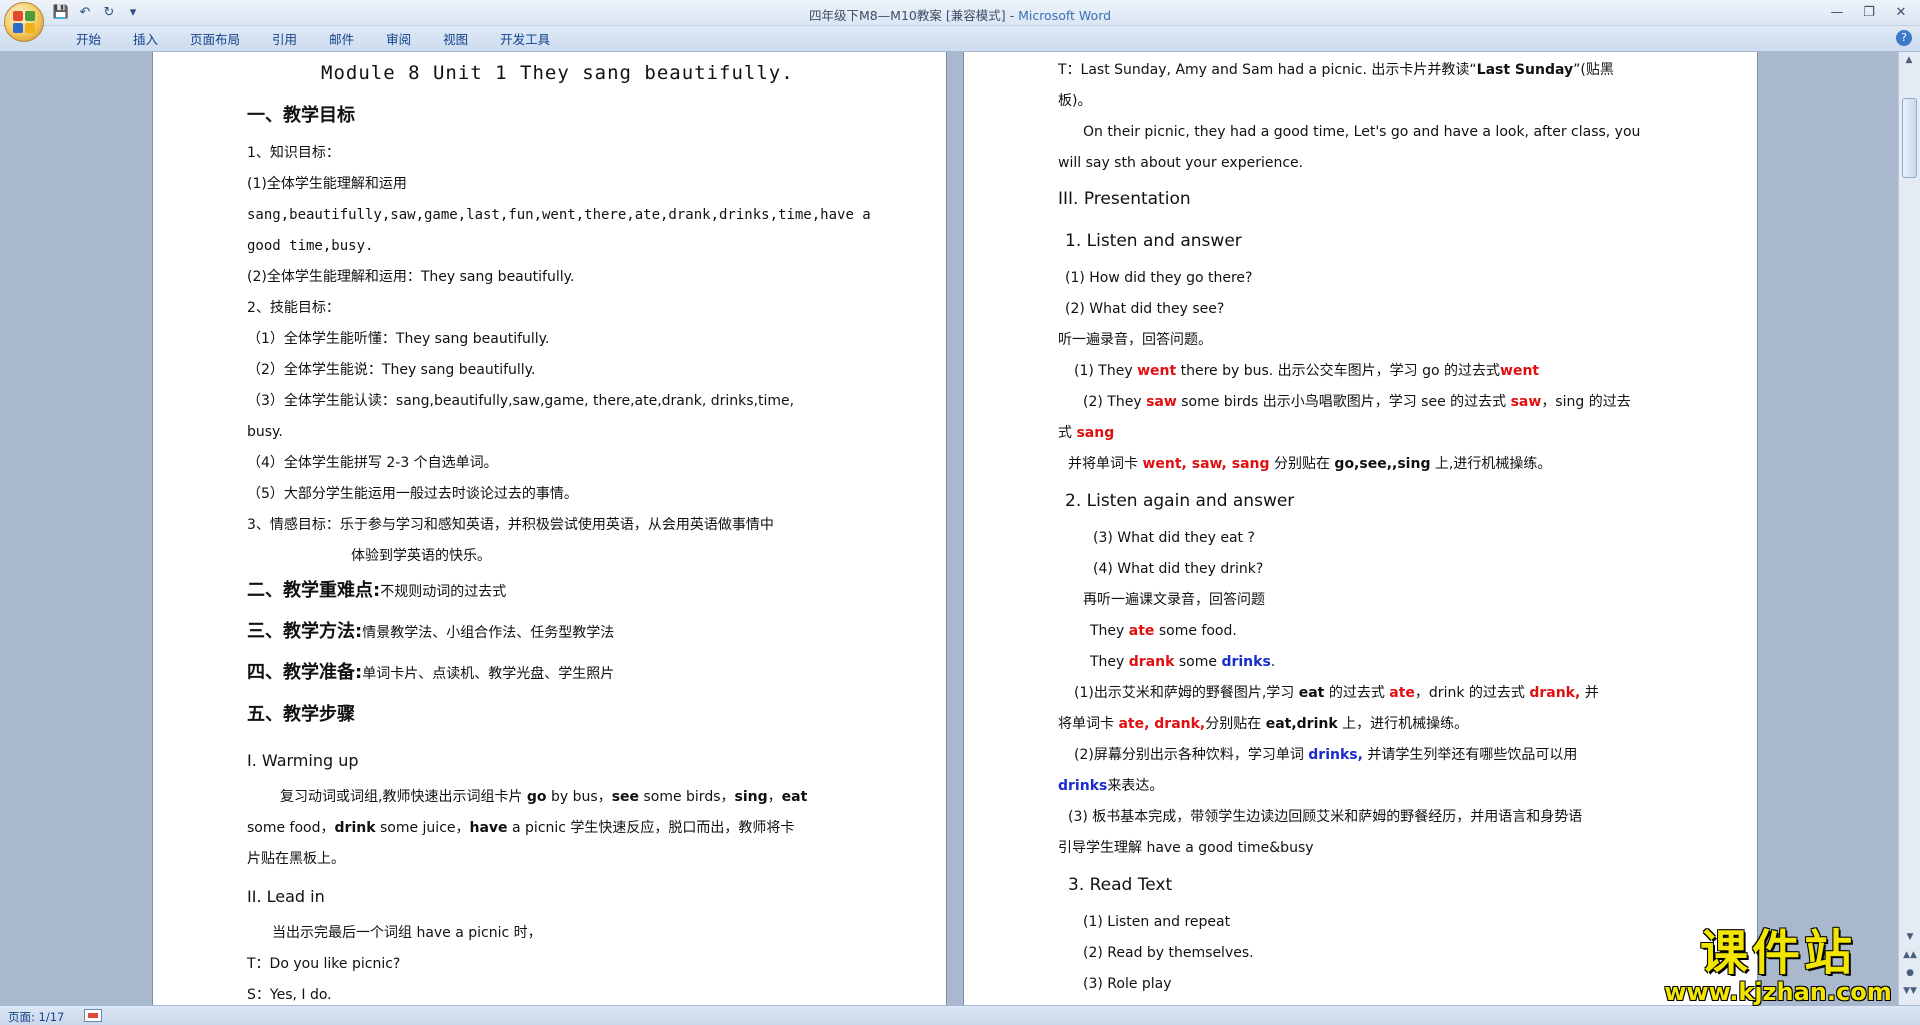  Describe the element at coordinates (651, 828) in the screenshot. I see `text-span: a picnic 学生快速反应，脱口而出，教师将卡` at that location.